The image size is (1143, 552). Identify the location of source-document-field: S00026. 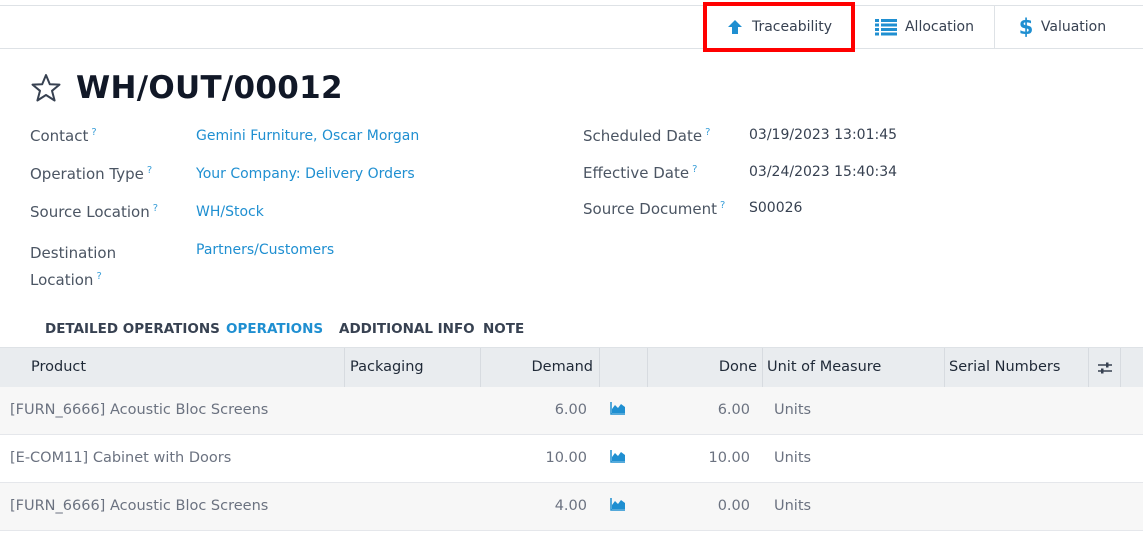
(775, 208).